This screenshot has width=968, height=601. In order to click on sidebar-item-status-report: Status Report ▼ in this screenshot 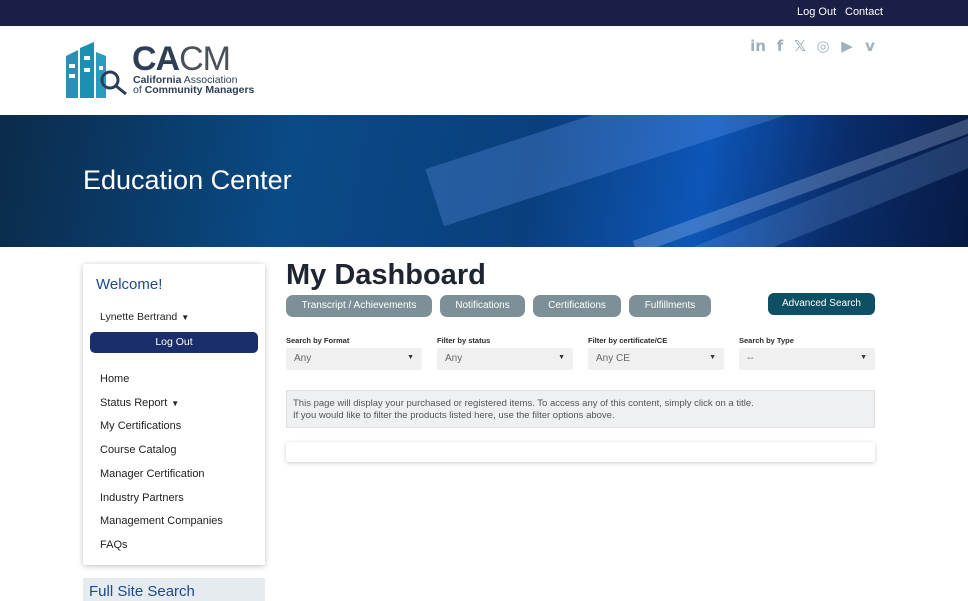, I will do `click(139, 403)`.